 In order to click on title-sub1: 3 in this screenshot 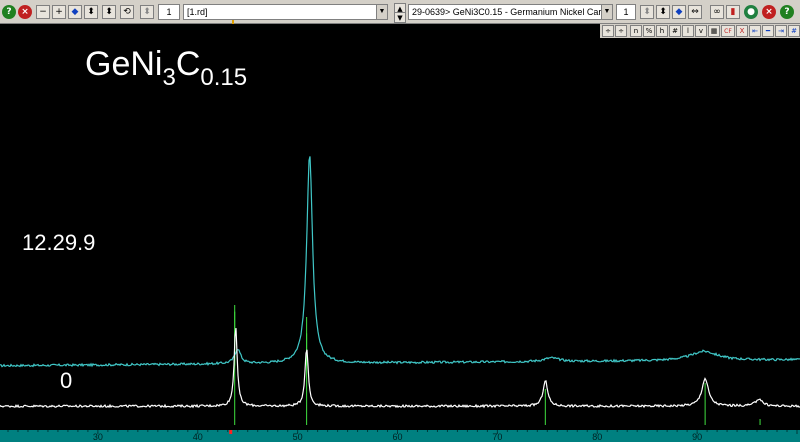, I will do `click(168, 77)`.